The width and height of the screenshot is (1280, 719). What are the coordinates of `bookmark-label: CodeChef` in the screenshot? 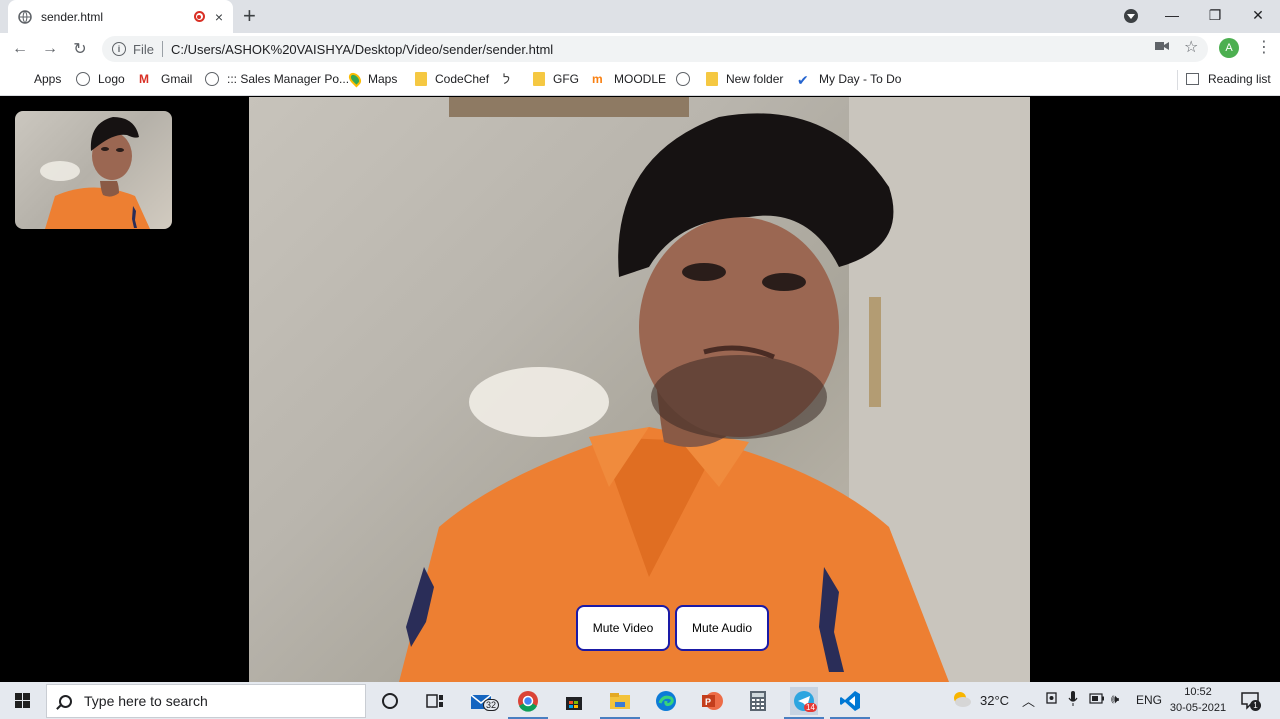 It's located at (462, 79).